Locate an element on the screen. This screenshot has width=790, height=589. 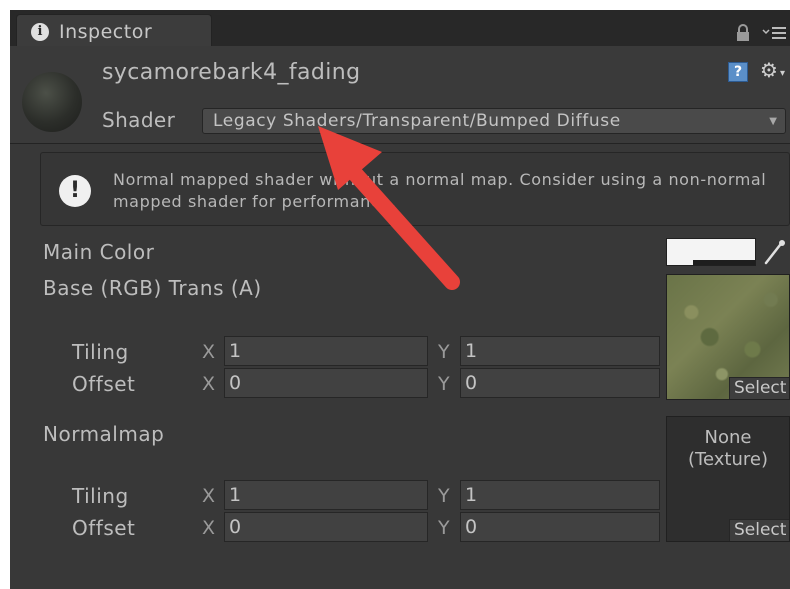
base-tiling-y-label: Y is located at coordinates (444, 352).